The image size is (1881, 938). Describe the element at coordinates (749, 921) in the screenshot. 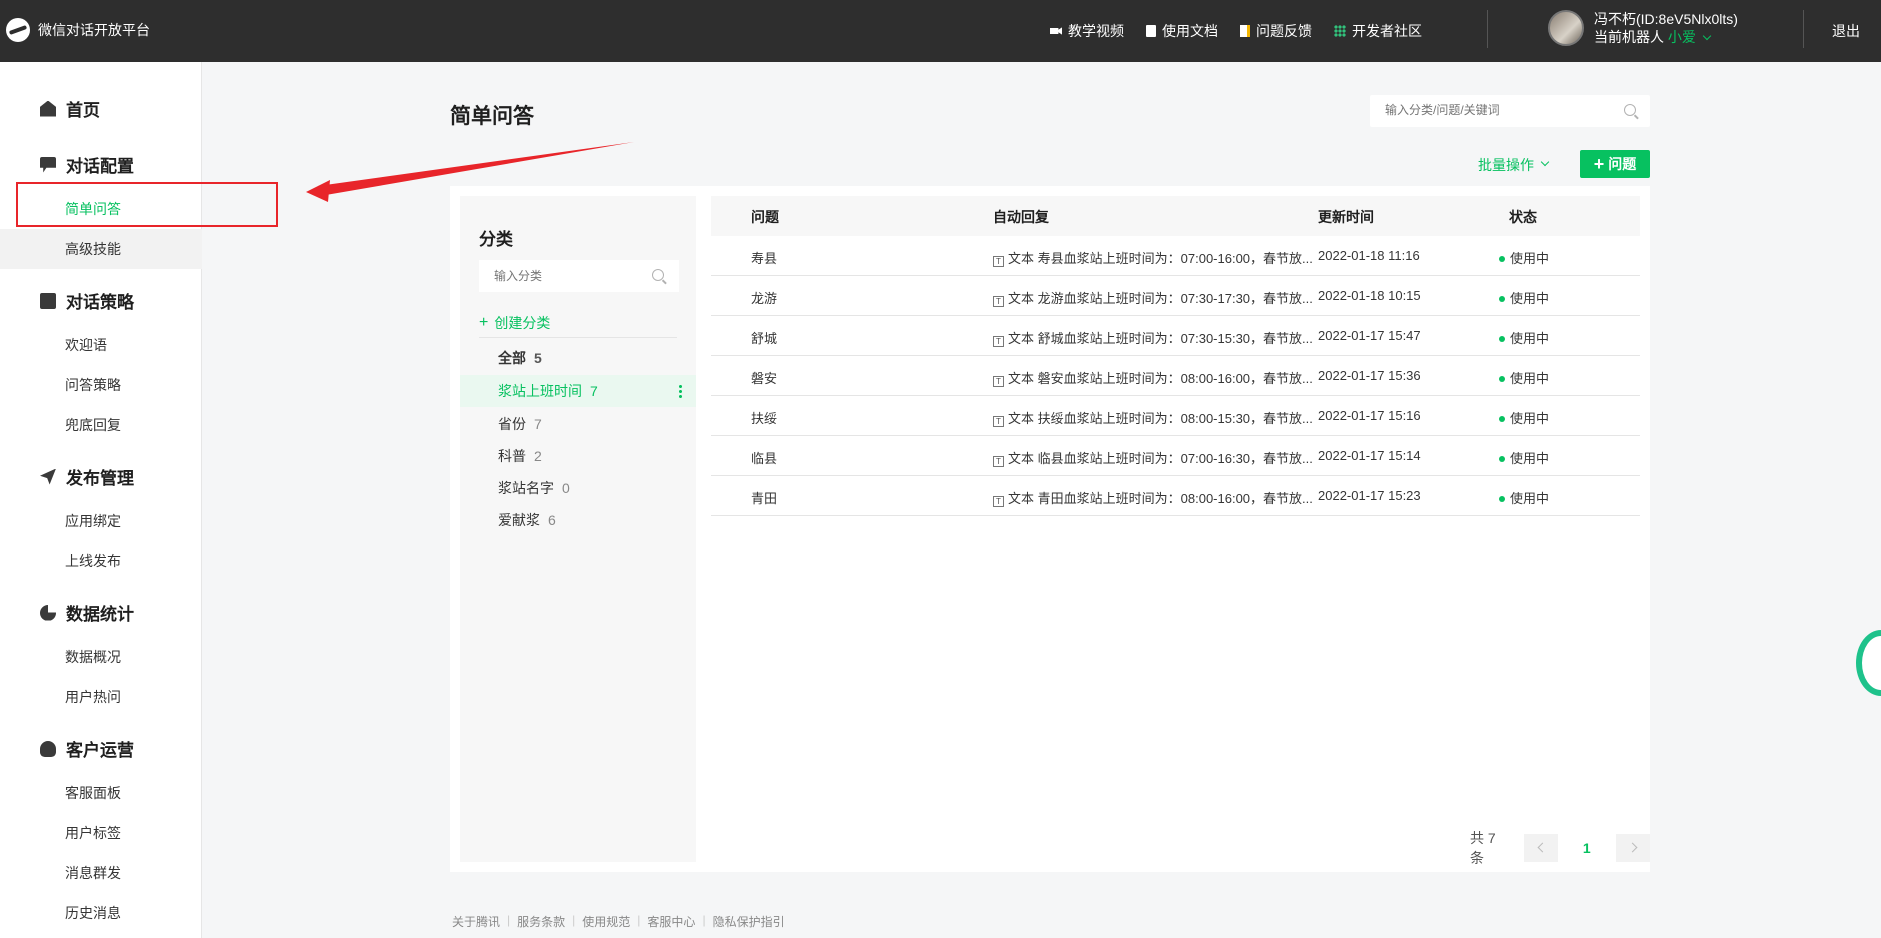

I see `footer-link-privacy: 隐私保护指引` at that location.